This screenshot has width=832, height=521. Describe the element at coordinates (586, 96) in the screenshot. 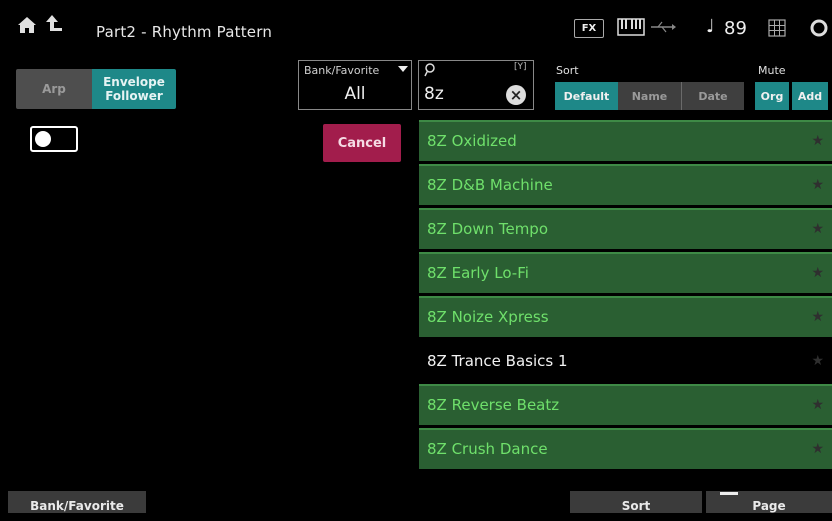

I see `sort-default-button: Default` at that location.